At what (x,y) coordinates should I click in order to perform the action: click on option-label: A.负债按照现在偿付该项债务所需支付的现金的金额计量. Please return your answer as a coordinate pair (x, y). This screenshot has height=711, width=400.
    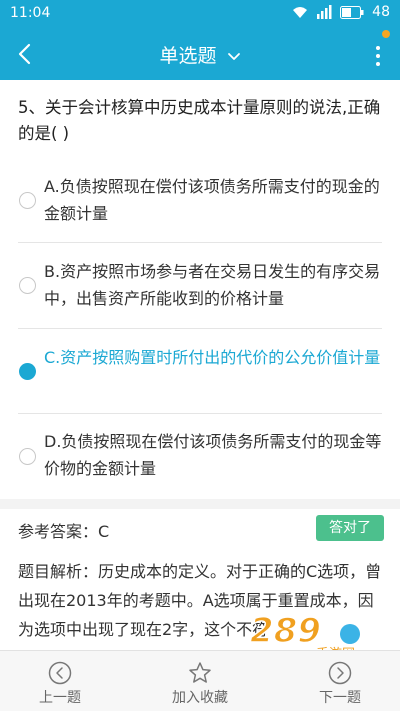
    Looking at the image, I should click on (212, 200).